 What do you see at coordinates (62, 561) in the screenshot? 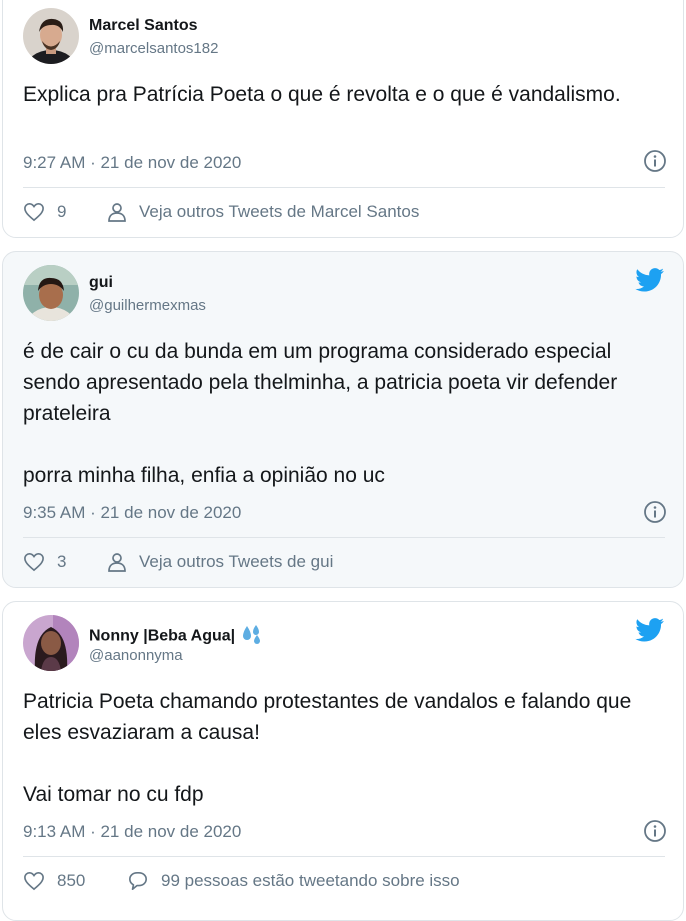
I see `like-count: 3` at bounding box center [62, 561].